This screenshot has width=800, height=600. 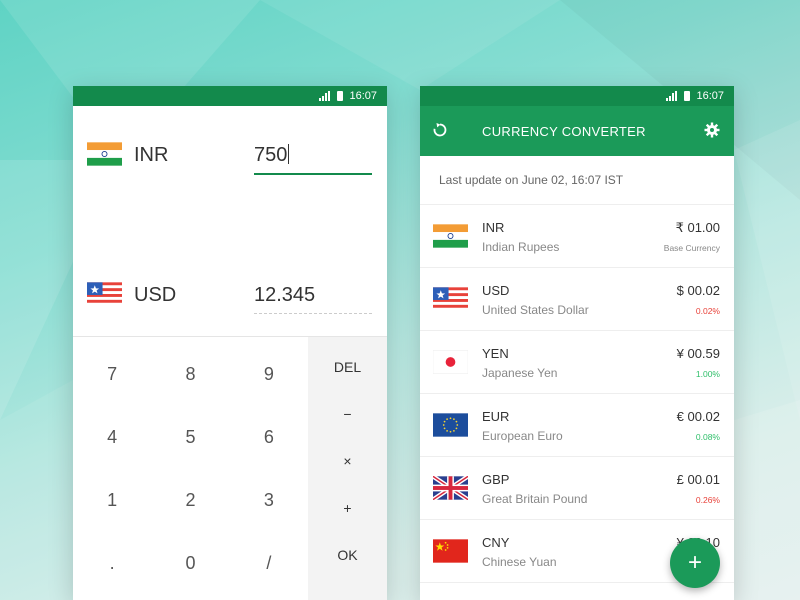 What do you see at coordinates (347, 554) in the screenshot?
I see `ok-key: OK` at bounding box center [347, 554].